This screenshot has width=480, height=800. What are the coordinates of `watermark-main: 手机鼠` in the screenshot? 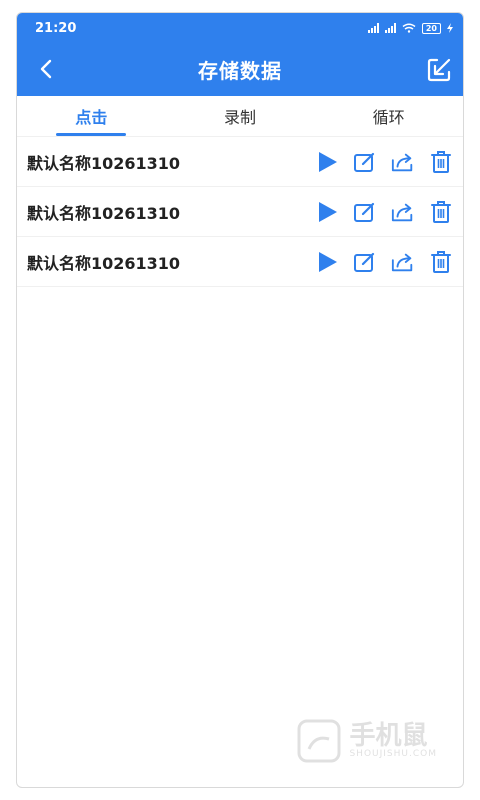 It's located at (388, 736).